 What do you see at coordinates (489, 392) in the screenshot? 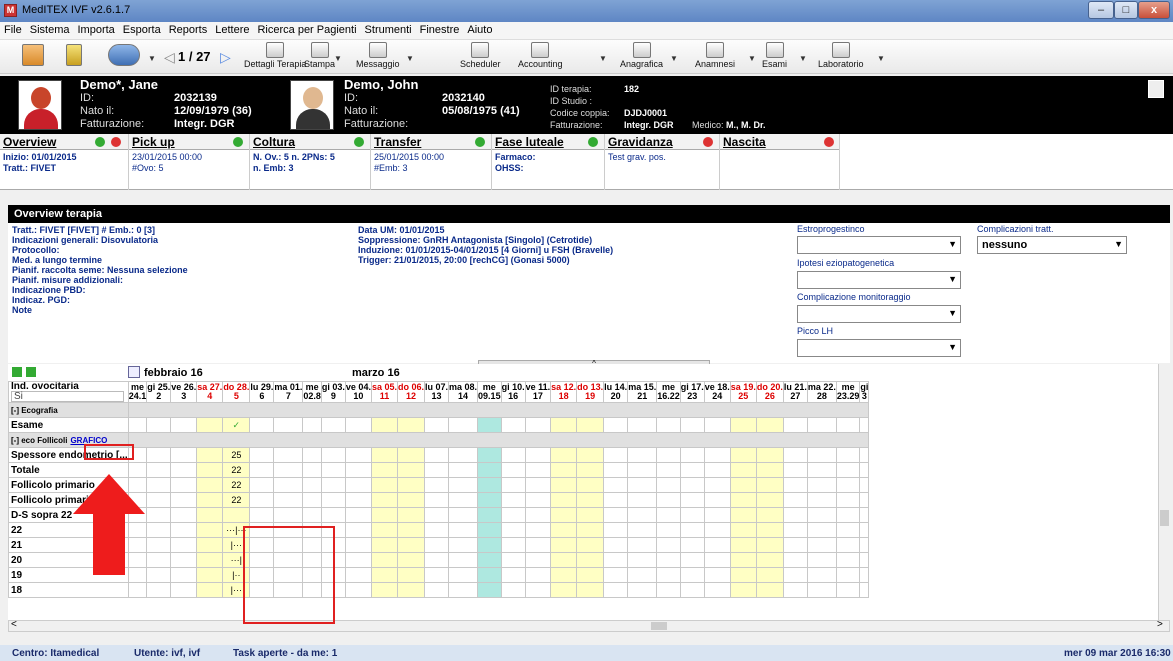
I see `day-header: me 09.15` at bounding box center [489, 392].